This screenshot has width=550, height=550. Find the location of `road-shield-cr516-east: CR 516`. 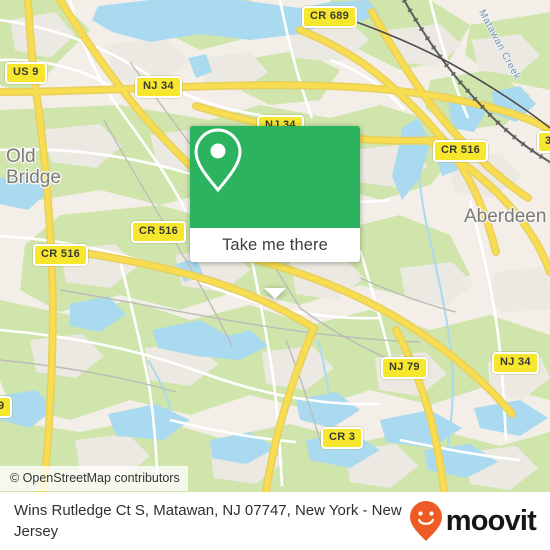

road-shield-cr516-east: CR 516 is located at coordinates (461, 151).